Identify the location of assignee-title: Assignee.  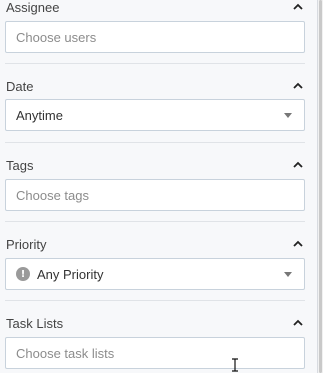
(33, 7).